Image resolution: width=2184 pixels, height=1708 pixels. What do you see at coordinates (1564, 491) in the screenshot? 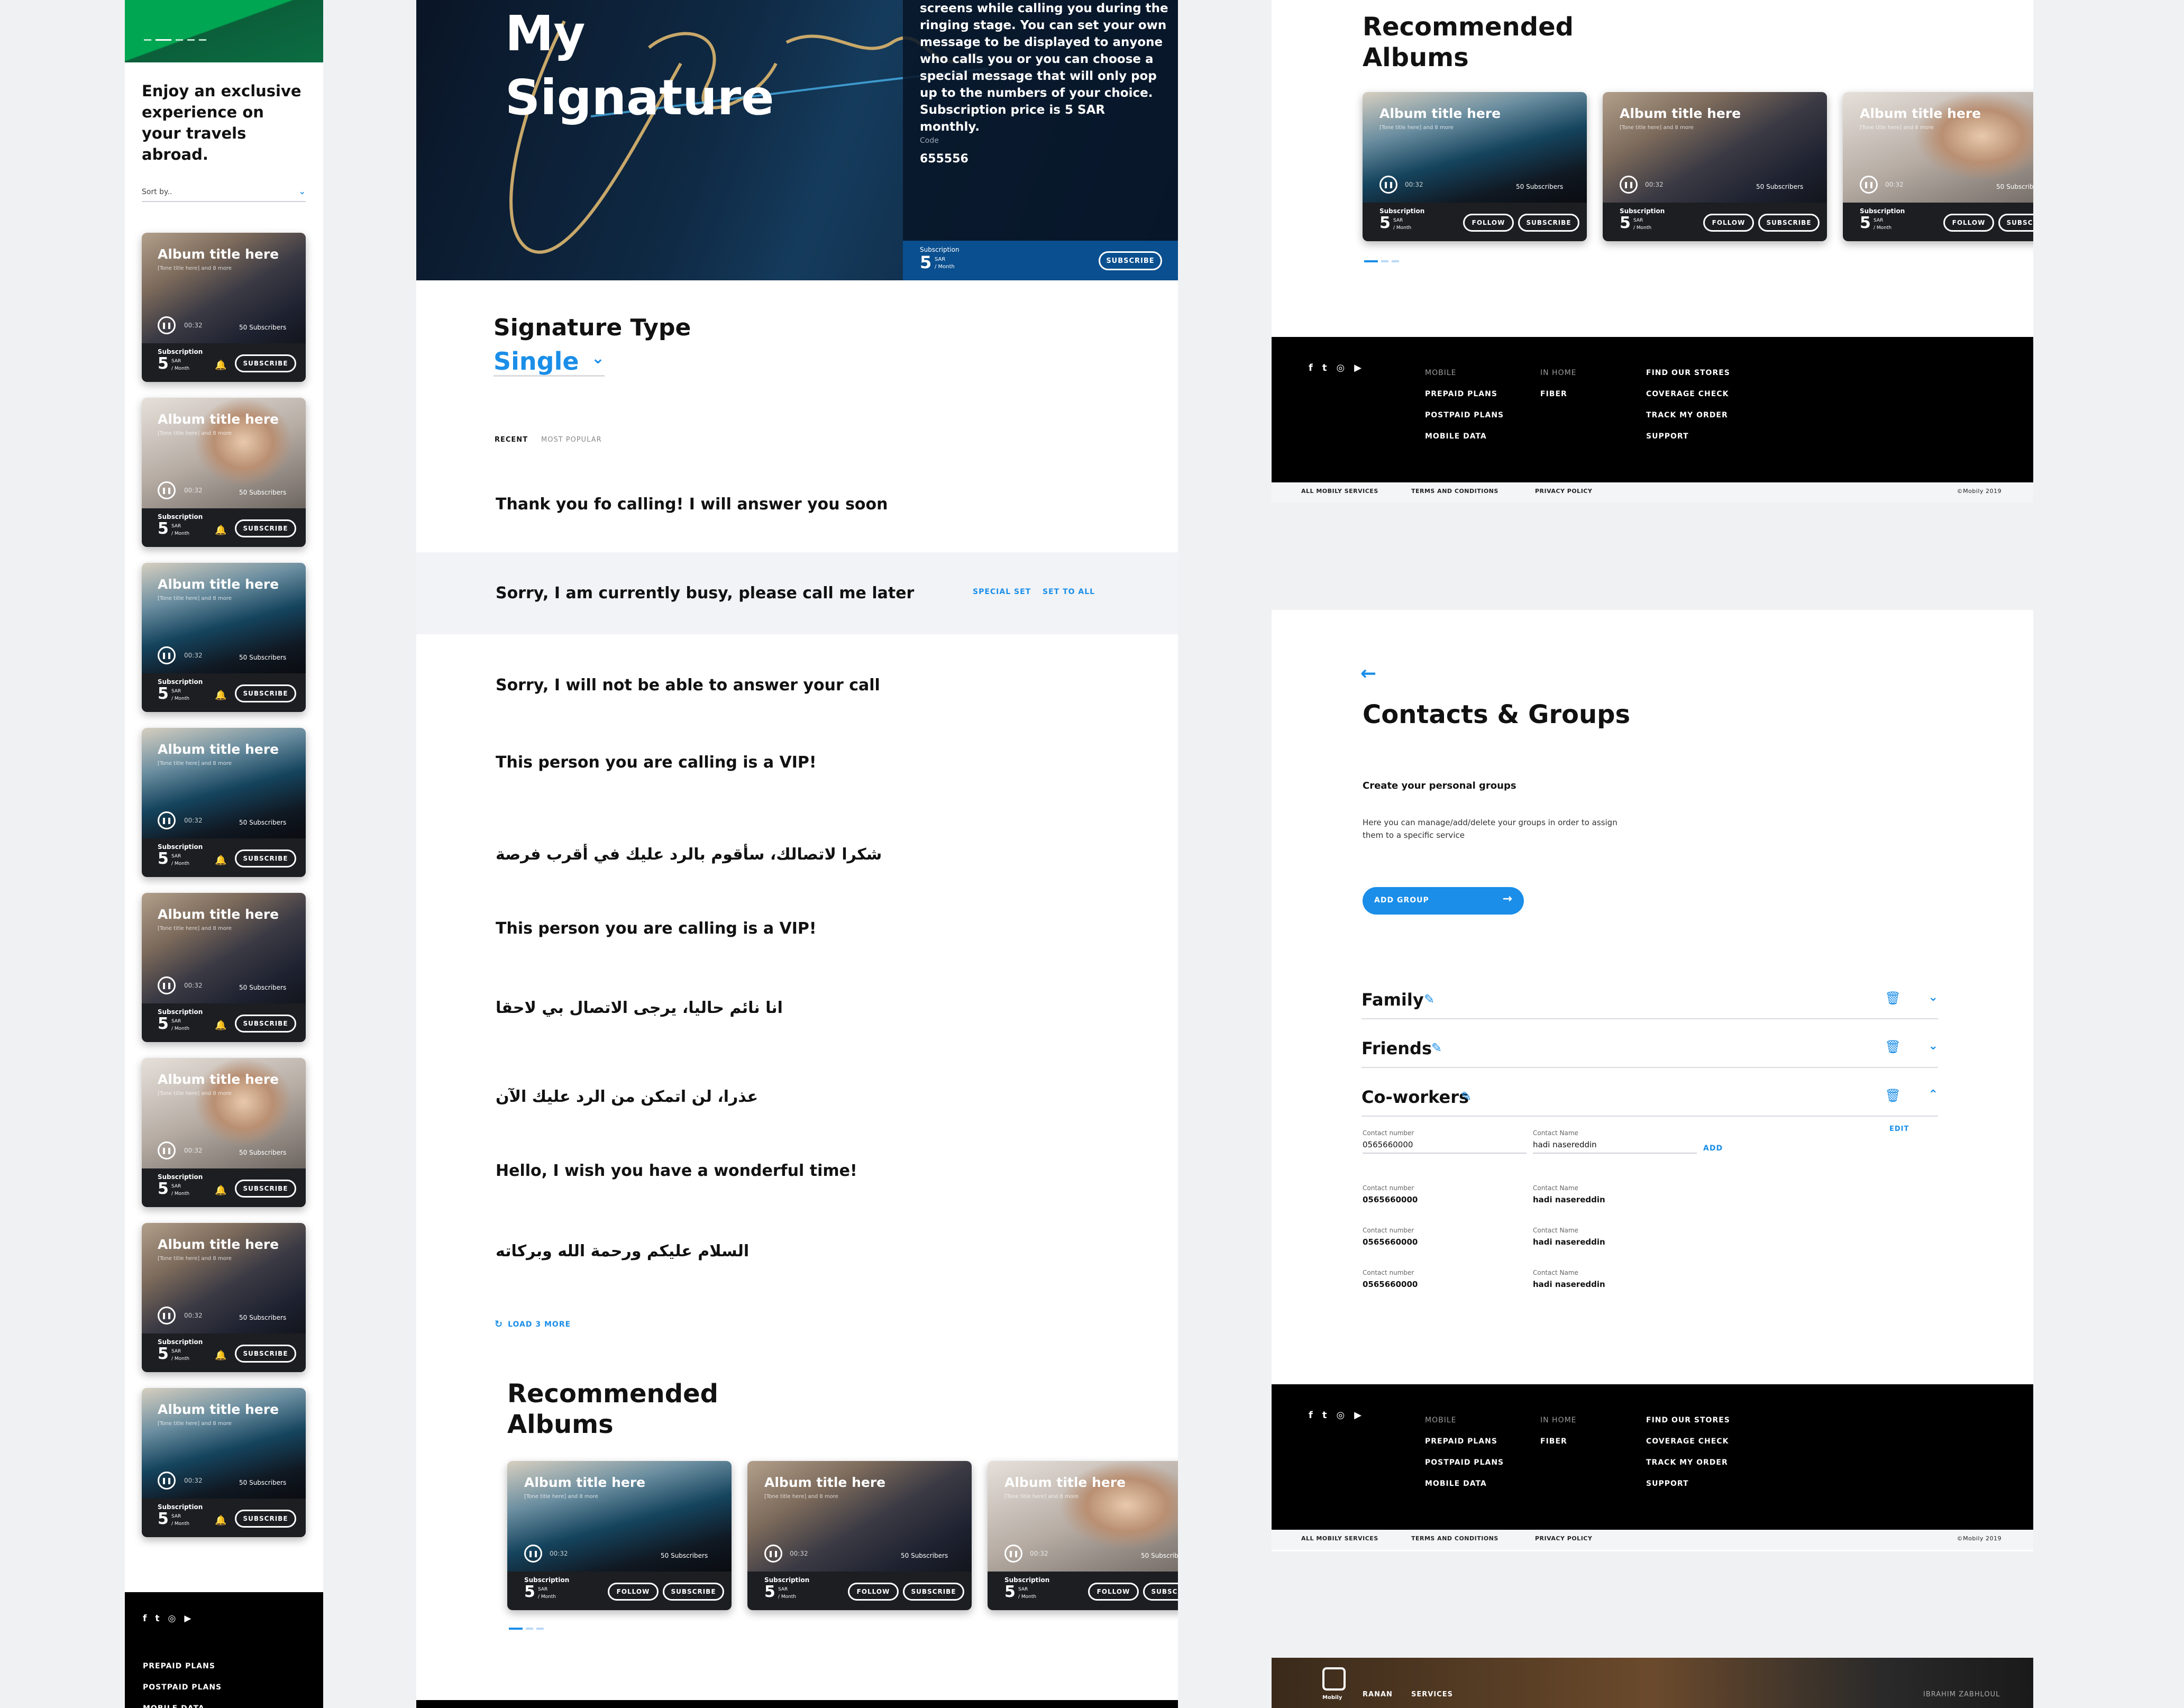
I see `legal-link: PRIVACY POLICY` at bounding box center [1564, 491].